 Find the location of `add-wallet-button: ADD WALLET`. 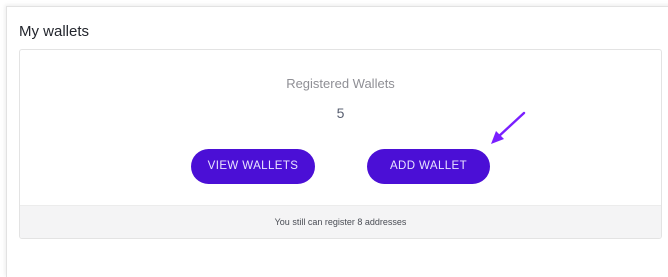

add-wallet-button: ADD WALLET is located at coordinates (428, 166).